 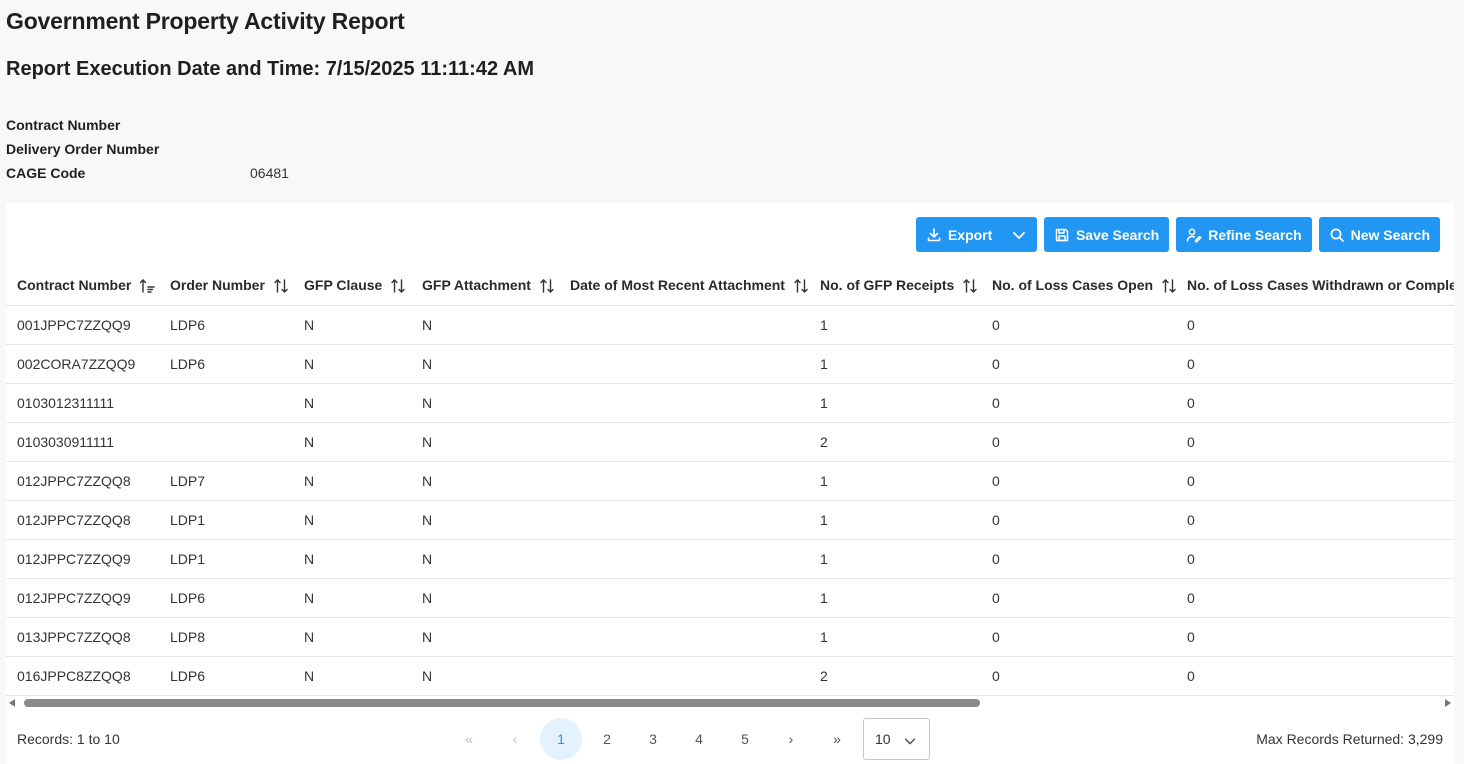 What do you see at coordinates (205, 21) in the screenshot?
I see `page-title: Government Property Activity Report` at bounding box center [205, 21].